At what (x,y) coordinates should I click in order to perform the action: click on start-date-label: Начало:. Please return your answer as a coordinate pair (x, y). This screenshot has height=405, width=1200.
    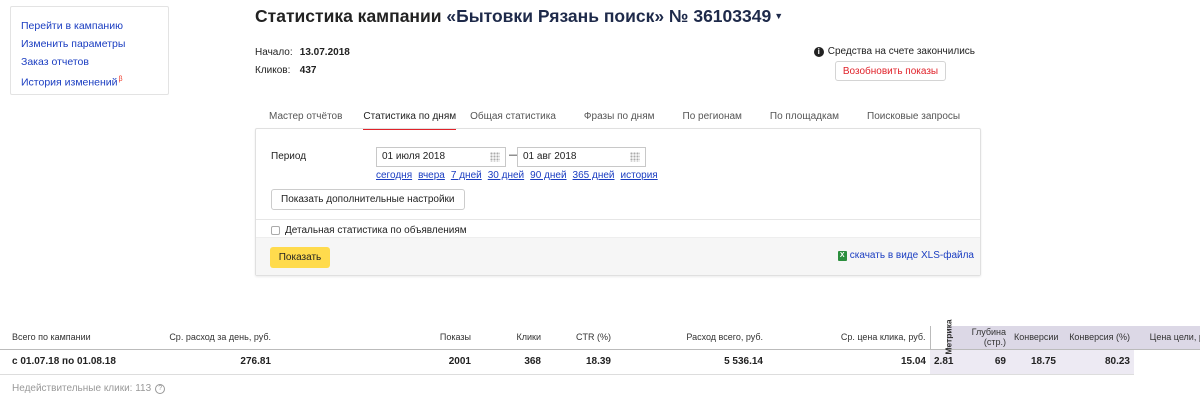
    Looking at the image, I should click on (274, 52).